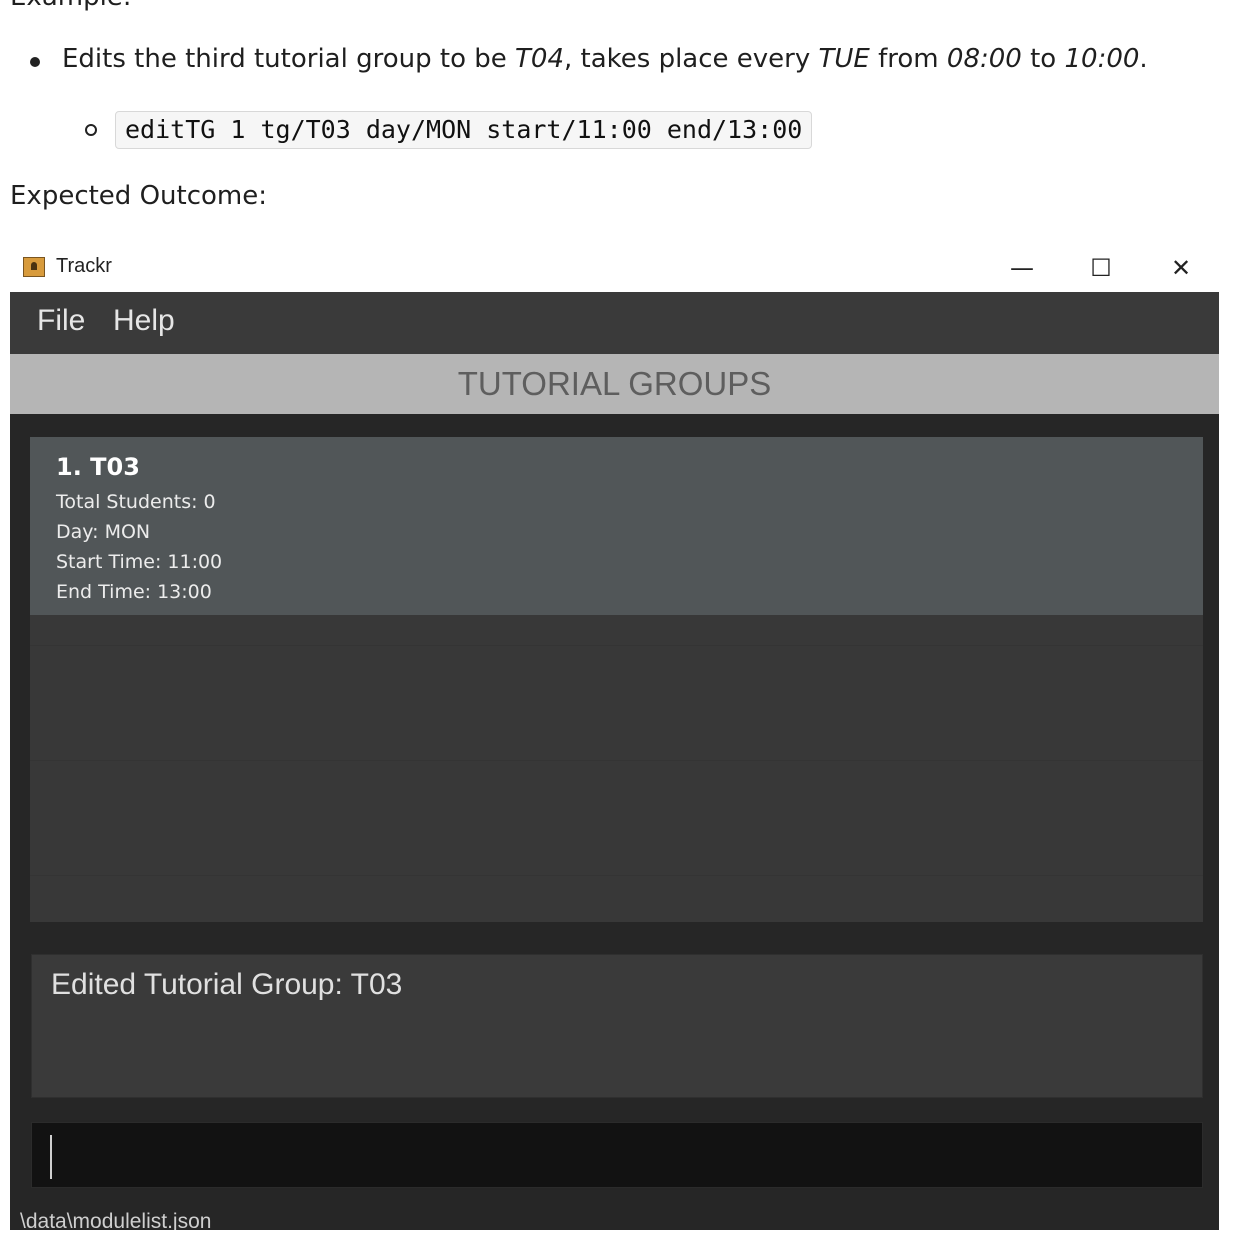 Image resolution: width=1248 pixels, height=1246 pixels. I want to click on tutorial-start-time: Start Time: 11:00, so click(139, 562).